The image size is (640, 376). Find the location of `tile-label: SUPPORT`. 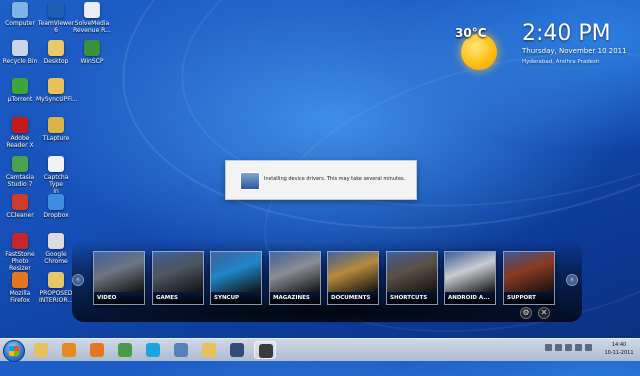

tile-label: SUPPORT is located at coordinates (529, 298).